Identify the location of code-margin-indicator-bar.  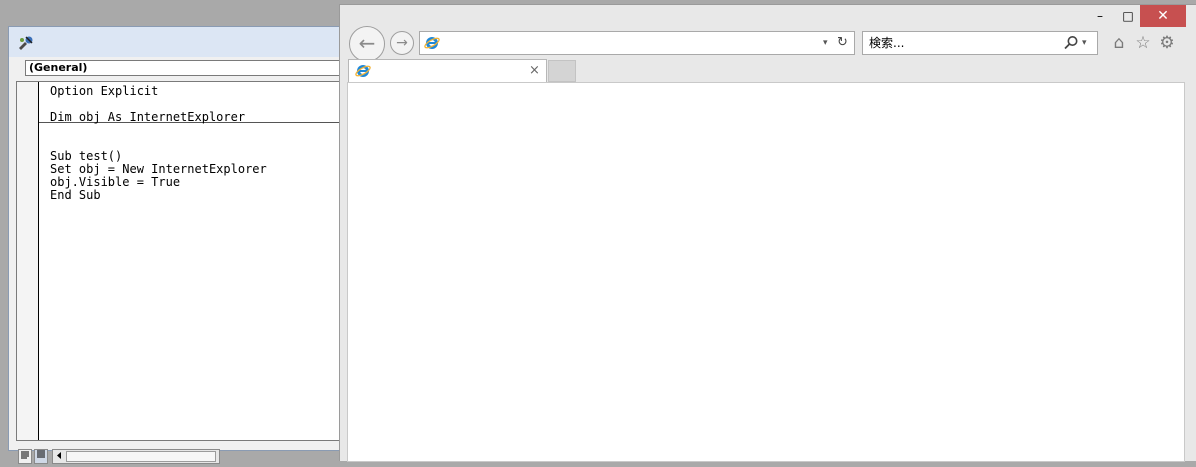
(28, 261).